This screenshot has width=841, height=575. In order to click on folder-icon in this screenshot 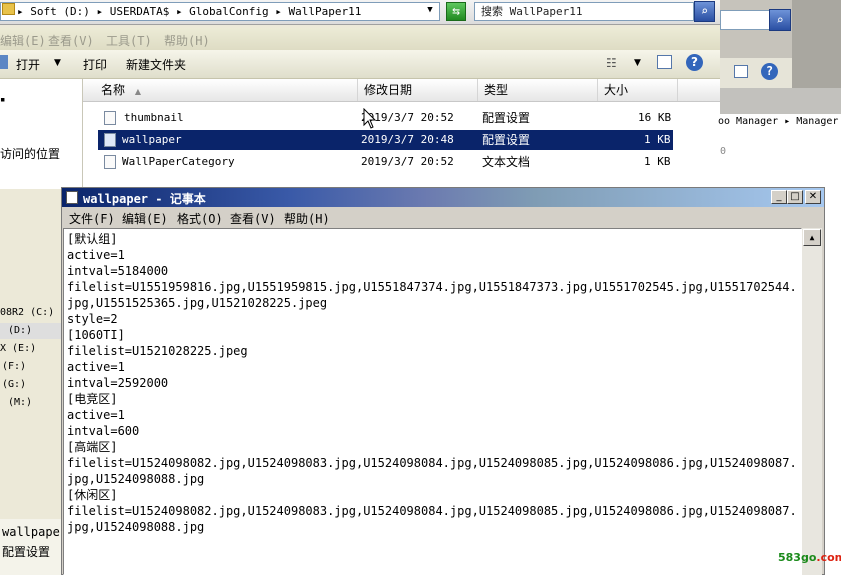, I will do `click(8, 9)`.